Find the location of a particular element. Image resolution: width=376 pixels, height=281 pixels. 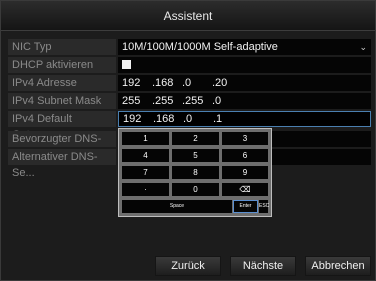

nic-type-select: 10M/100M/1000M Self-adaptive ⌄ is located at coordinates (244, 47).